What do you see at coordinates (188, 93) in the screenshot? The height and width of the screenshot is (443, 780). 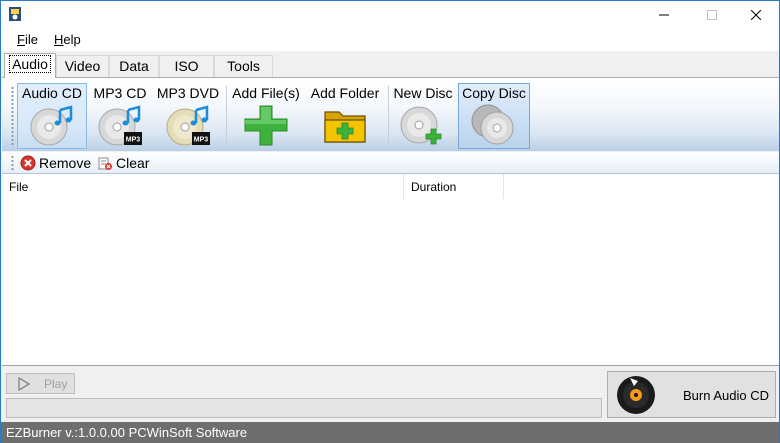 I see `mp3-dvd-label: MP3 DVD` at bounding box center [188, 93].